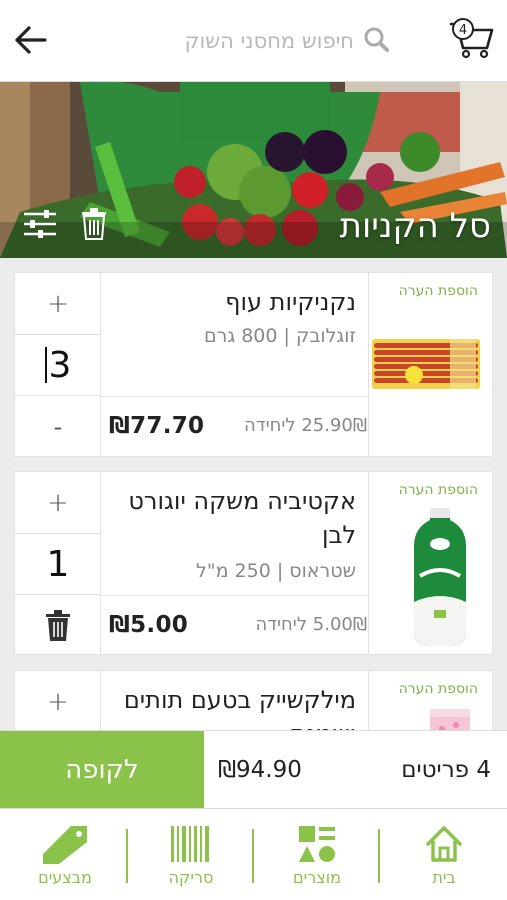 This screenshot has height=900, width=507. I want to click on price-row: 5.00₪ ליחידה ₪5.00, so click(235, 624).